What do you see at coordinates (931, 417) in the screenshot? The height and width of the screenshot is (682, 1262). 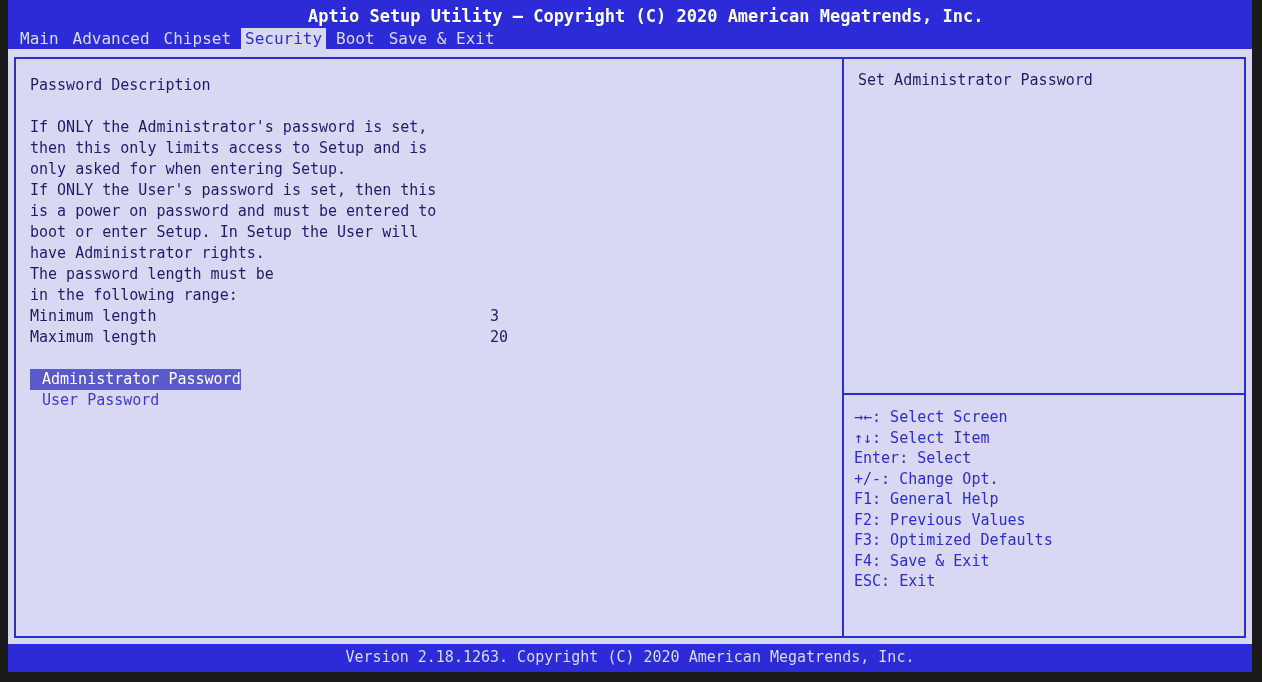 I see `key-help-text: →←: Select Screen` at bounding box center [931, 417].